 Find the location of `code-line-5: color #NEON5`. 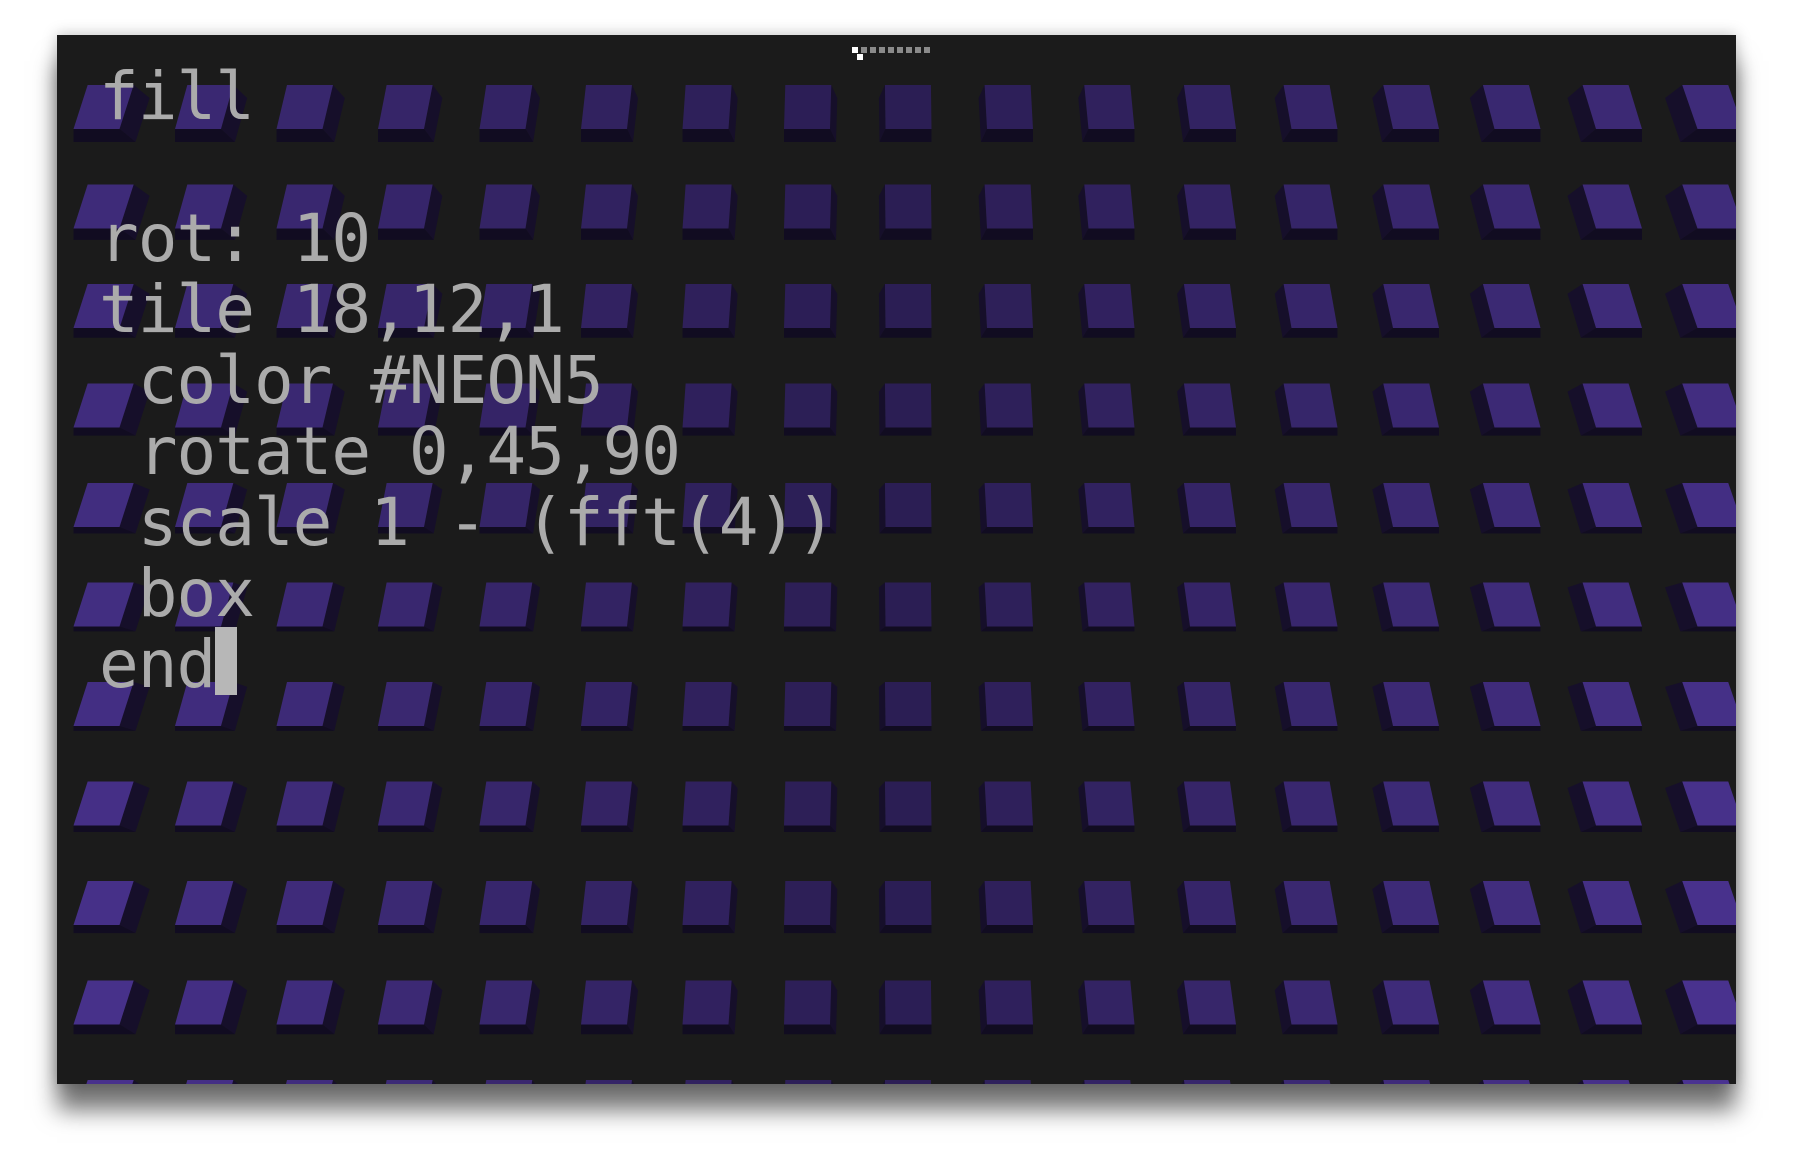

code-line-5: color #NEON5 is located at coordinates (467, 380).